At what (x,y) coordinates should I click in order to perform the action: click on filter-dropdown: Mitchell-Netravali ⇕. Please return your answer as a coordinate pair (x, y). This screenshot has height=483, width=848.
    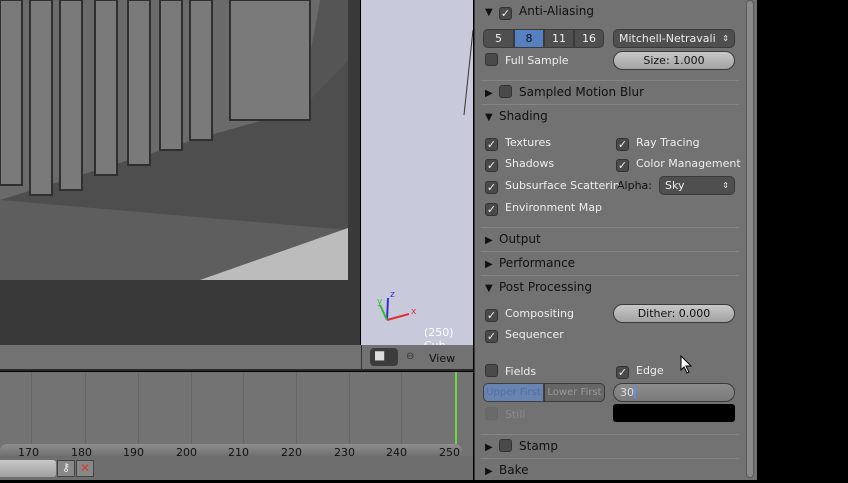
    Looking at the image, I should click on (674, 38).